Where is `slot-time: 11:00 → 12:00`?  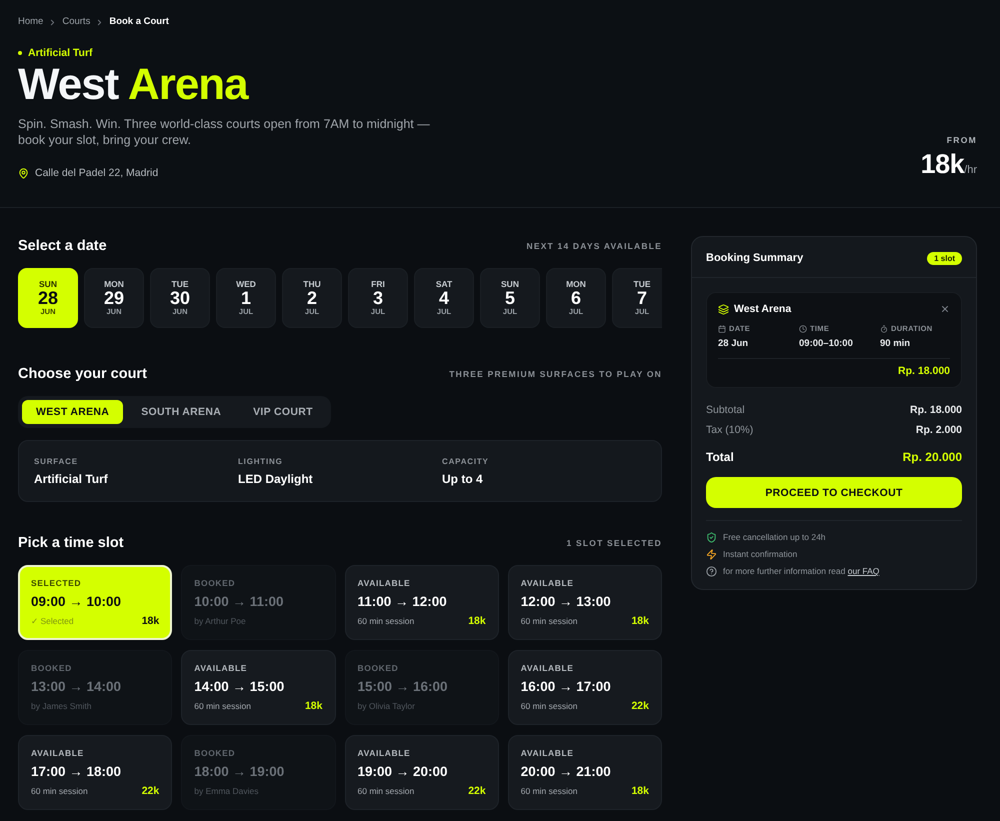
slot-time: 11:00 → 12:00 is located at coordinates (402, 602).